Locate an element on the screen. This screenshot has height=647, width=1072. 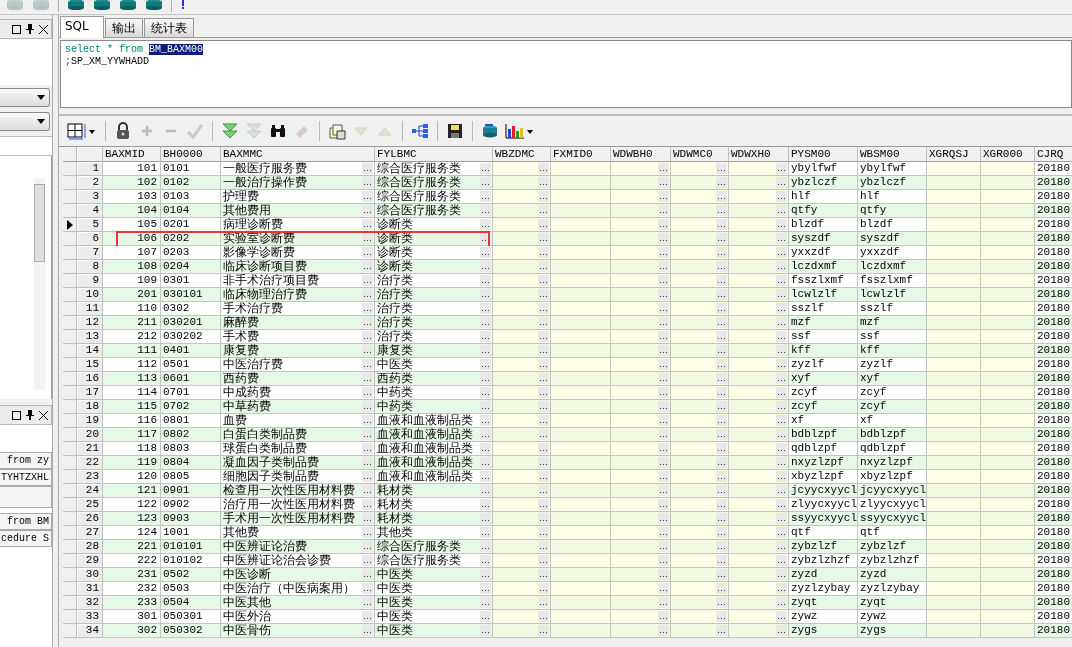
bar-chart-icon is located at coordinates (520, 131).